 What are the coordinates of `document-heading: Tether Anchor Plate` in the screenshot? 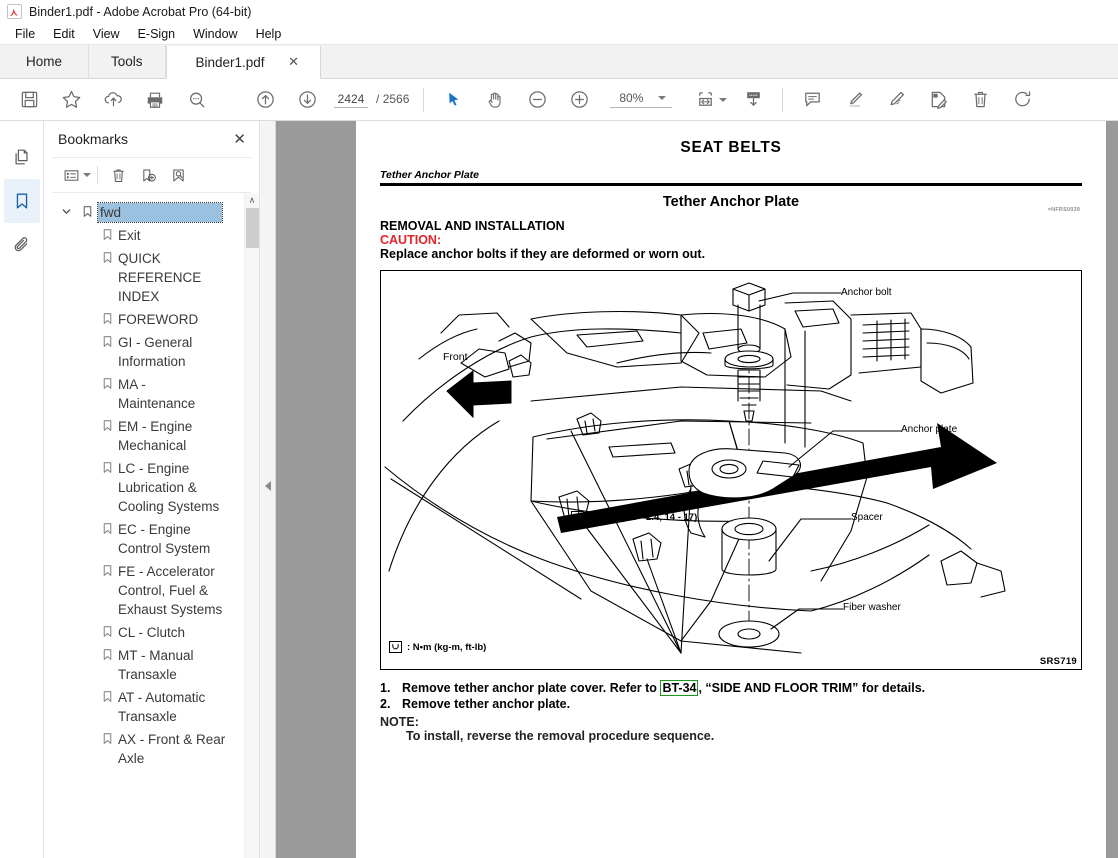 It's located at (731, 202).